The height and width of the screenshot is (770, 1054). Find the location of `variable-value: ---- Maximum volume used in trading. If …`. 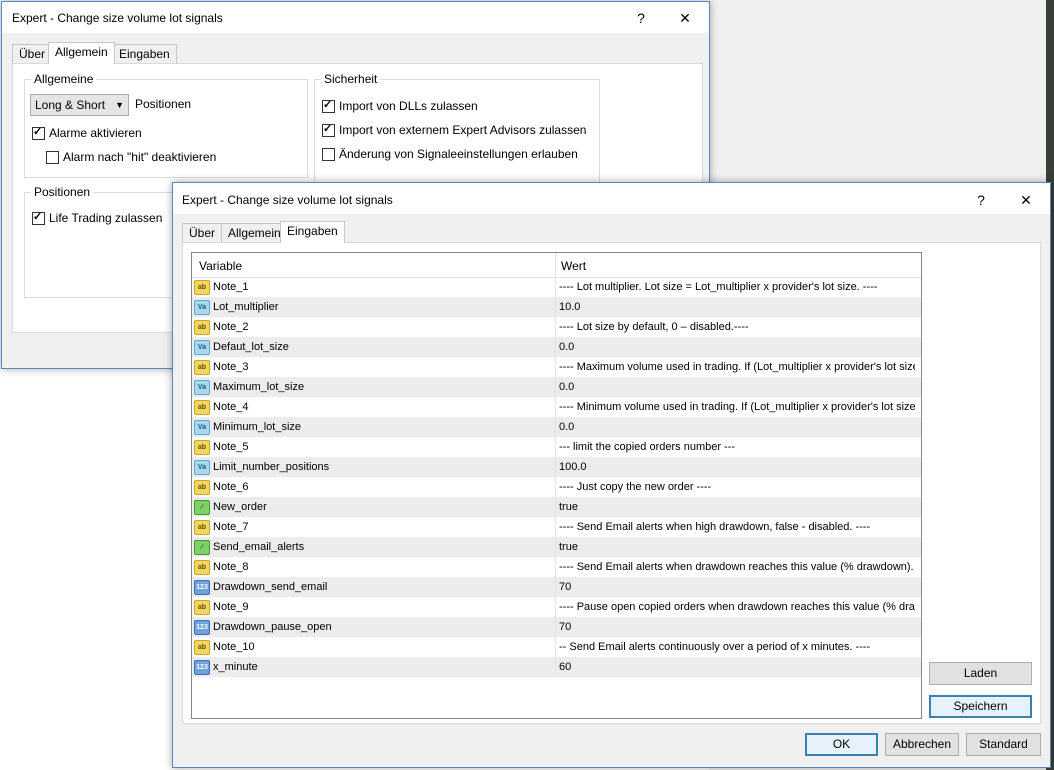

variable-value: ---- Maximum volume used in trading. If … is located at coordinates (737, 367).